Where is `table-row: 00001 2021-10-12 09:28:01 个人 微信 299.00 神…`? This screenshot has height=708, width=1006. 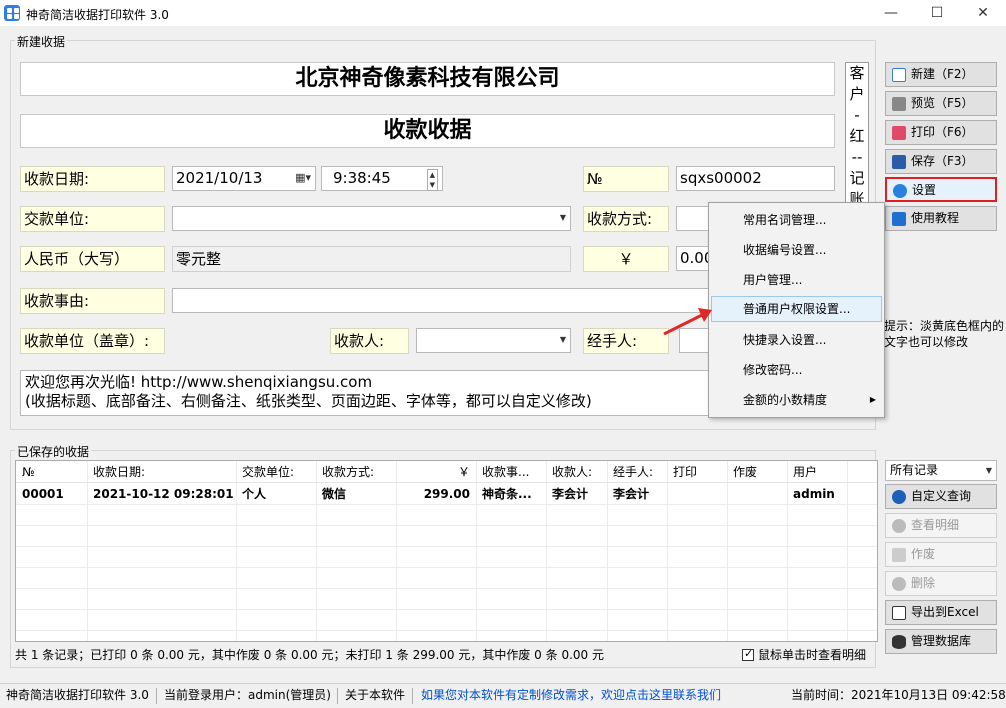 table-row: 00001 2021-10-12 09:28:01 个人 微信 299.00 神… is located at coordinates (446, 494).